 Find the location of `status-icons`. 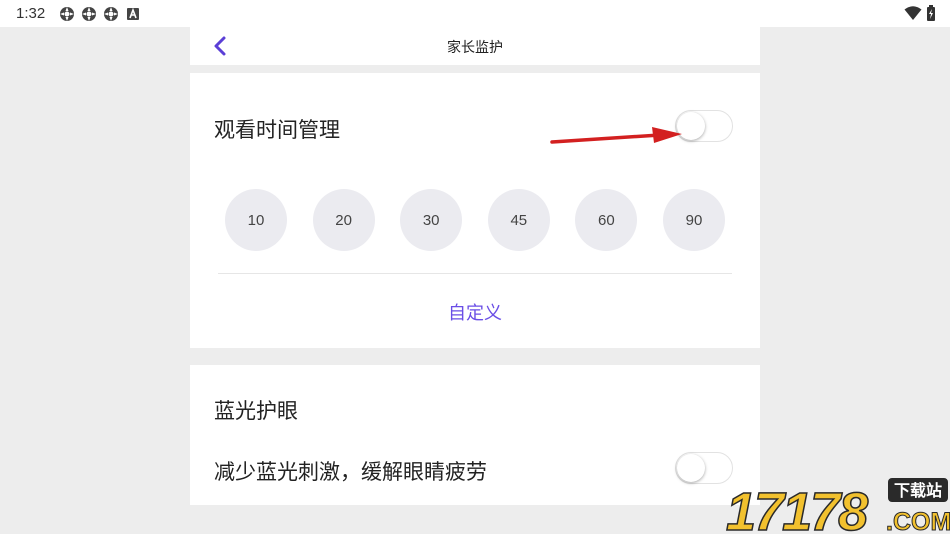

status-icons is located at coordinates (100, 14).